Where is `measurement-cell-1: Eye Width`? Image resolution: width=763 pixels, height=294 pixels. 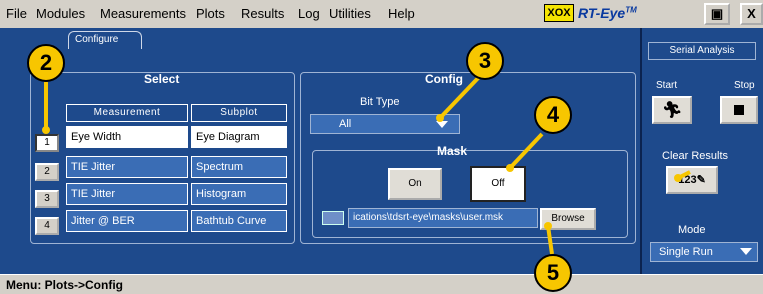 measurement-cell-1: Eye Width is located at coordinates (127, 137).